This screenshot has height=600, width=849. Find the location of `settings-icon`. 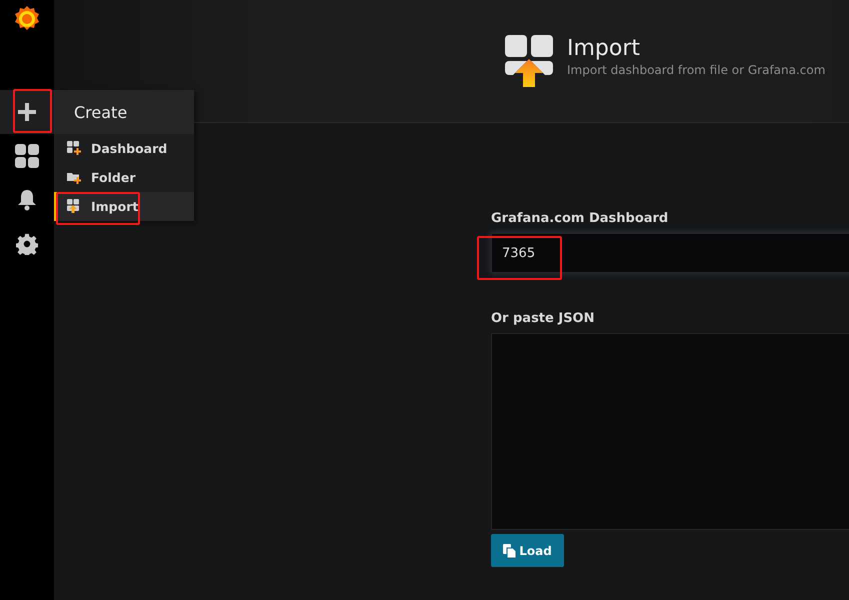

settings-icon is located at coordinates (27, 244).